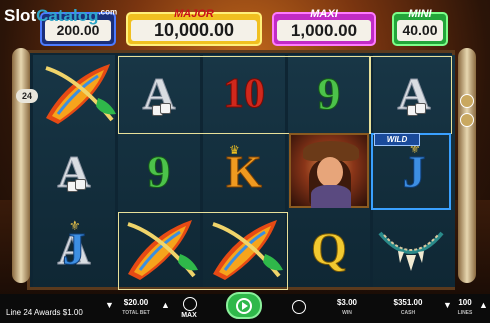 This screenshot has width=490, height=323. I want to click on win-value: $3.00, so click(347, 302).